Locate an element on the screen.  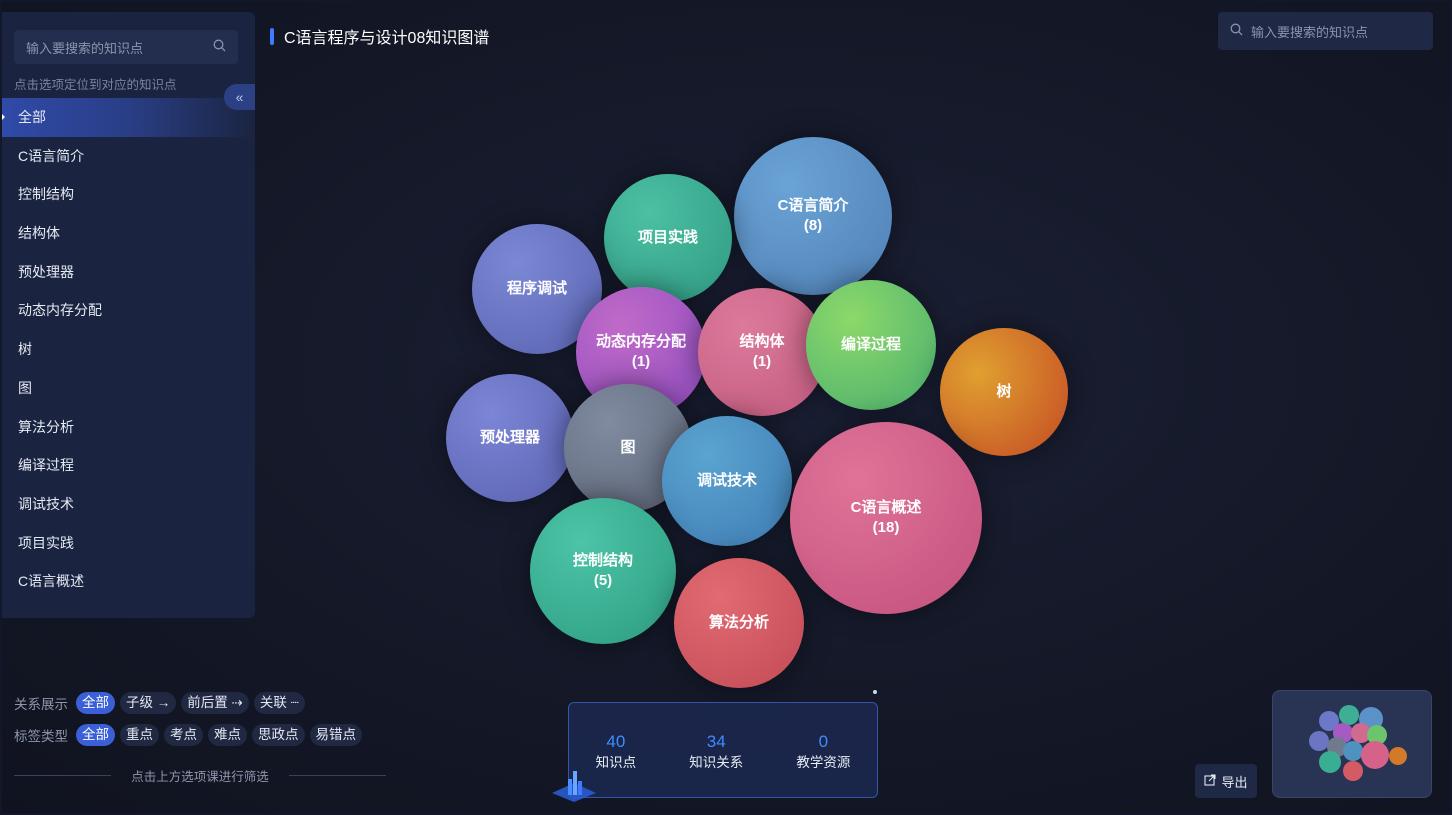
bubble-label: 控制结构 is located at coordinates (602, 560).